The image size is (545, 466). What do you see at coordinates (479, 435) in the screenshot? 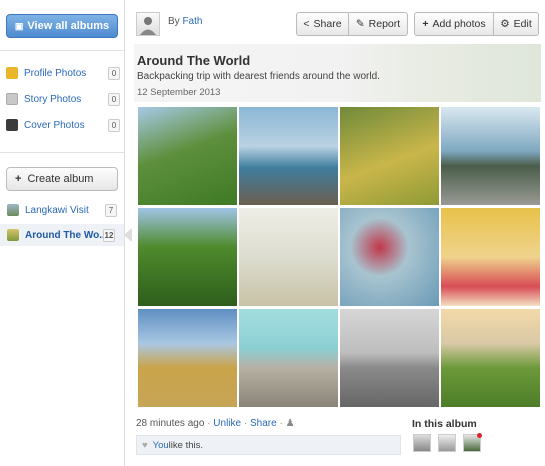
I see `status-dot-icon` at bounding box center [479, 435].